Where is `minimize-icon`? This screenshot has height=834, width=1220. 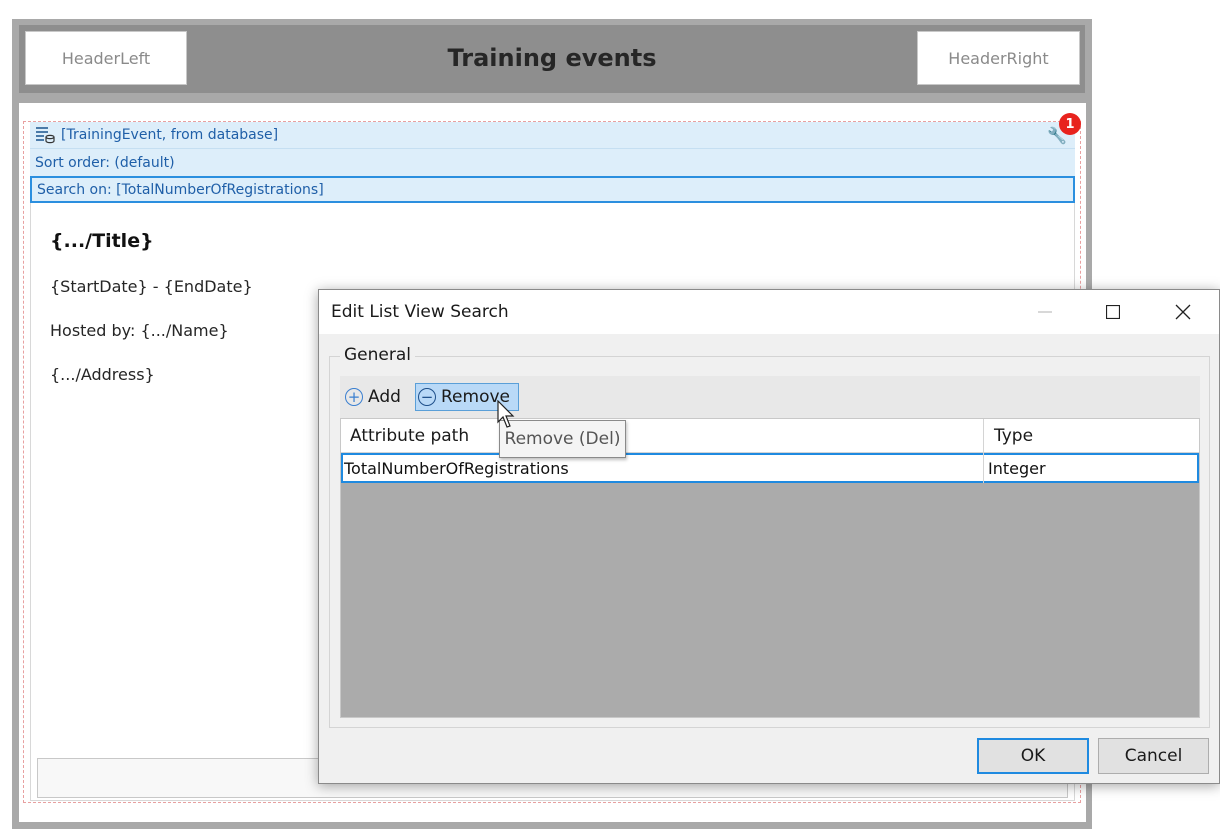 minimize-icon is located at coordinates (1045, 312).